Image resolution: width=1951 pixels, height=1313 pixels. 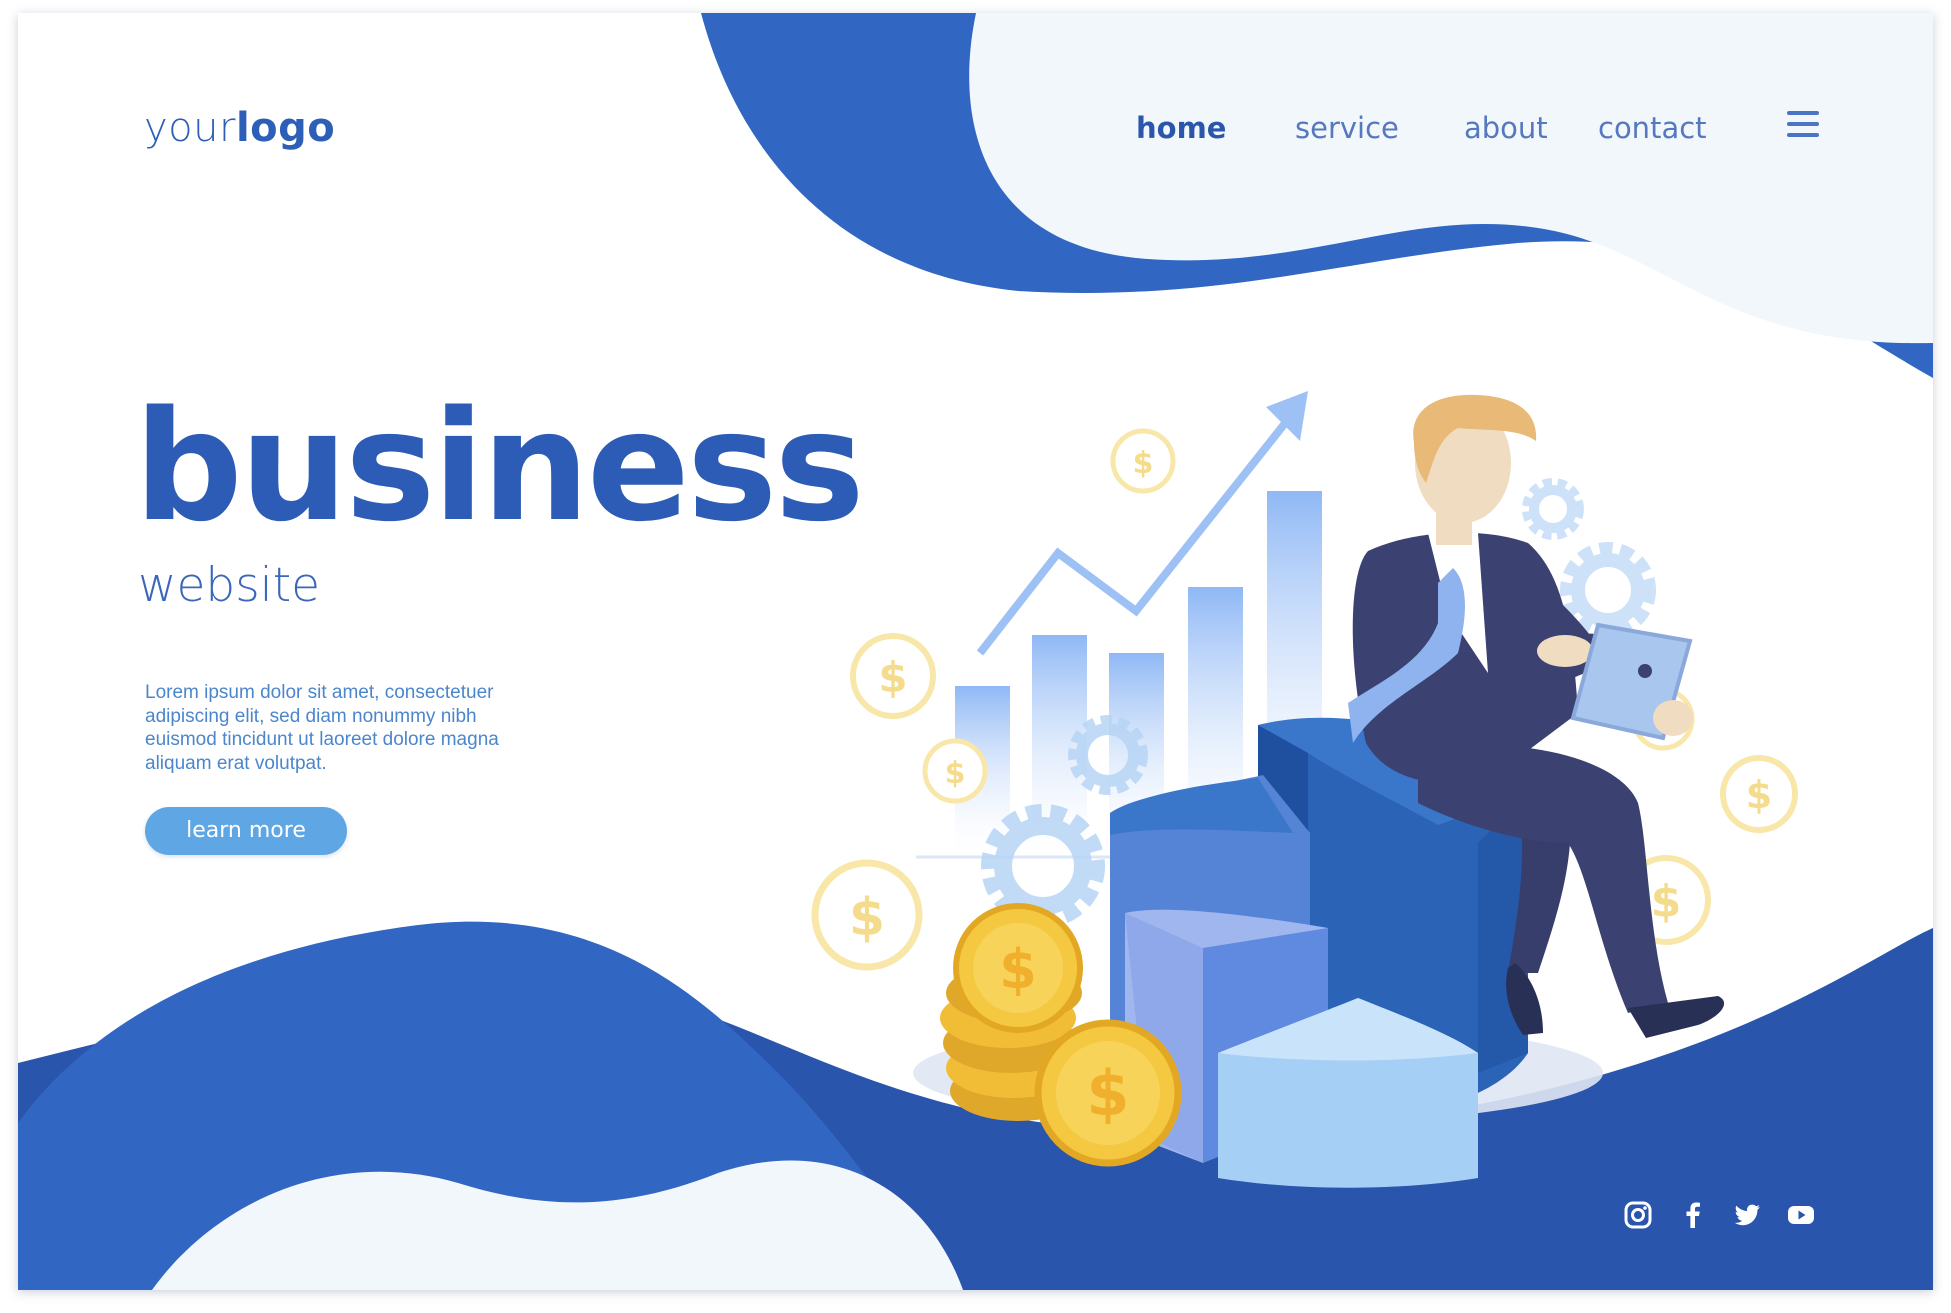 I want to click on hamburger-menu-icon, so click(x=1803, y=125).